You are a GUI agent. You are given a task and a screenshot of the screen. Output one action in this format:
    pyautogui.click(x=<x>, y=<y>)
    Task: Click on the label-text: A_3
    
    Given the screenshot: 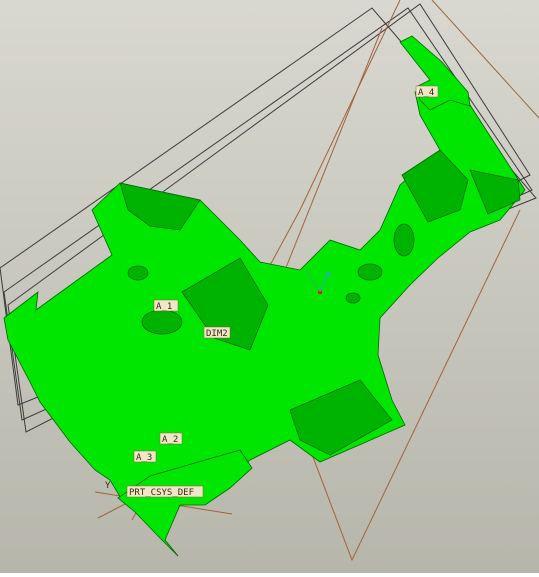 What is the action you would take?
    pyautogui.click(x=144, y=458)
    